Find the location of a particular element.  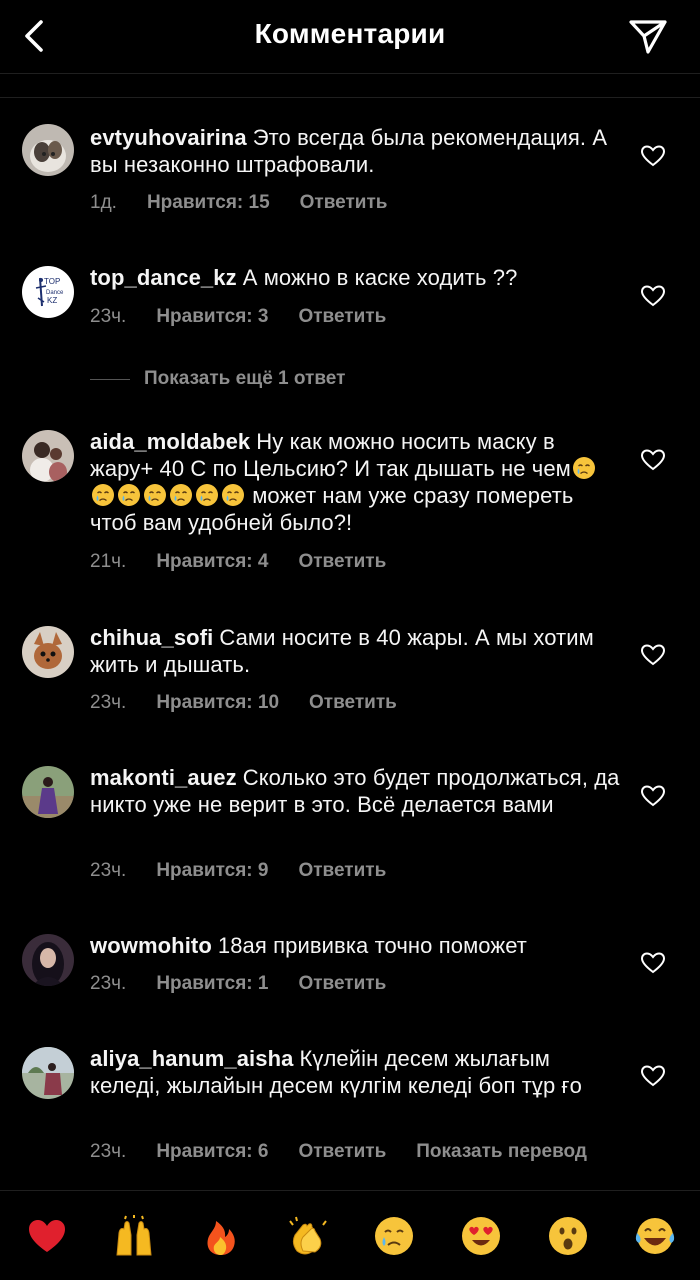

comment-time: 21ч. is located at coordinates (108, 561).